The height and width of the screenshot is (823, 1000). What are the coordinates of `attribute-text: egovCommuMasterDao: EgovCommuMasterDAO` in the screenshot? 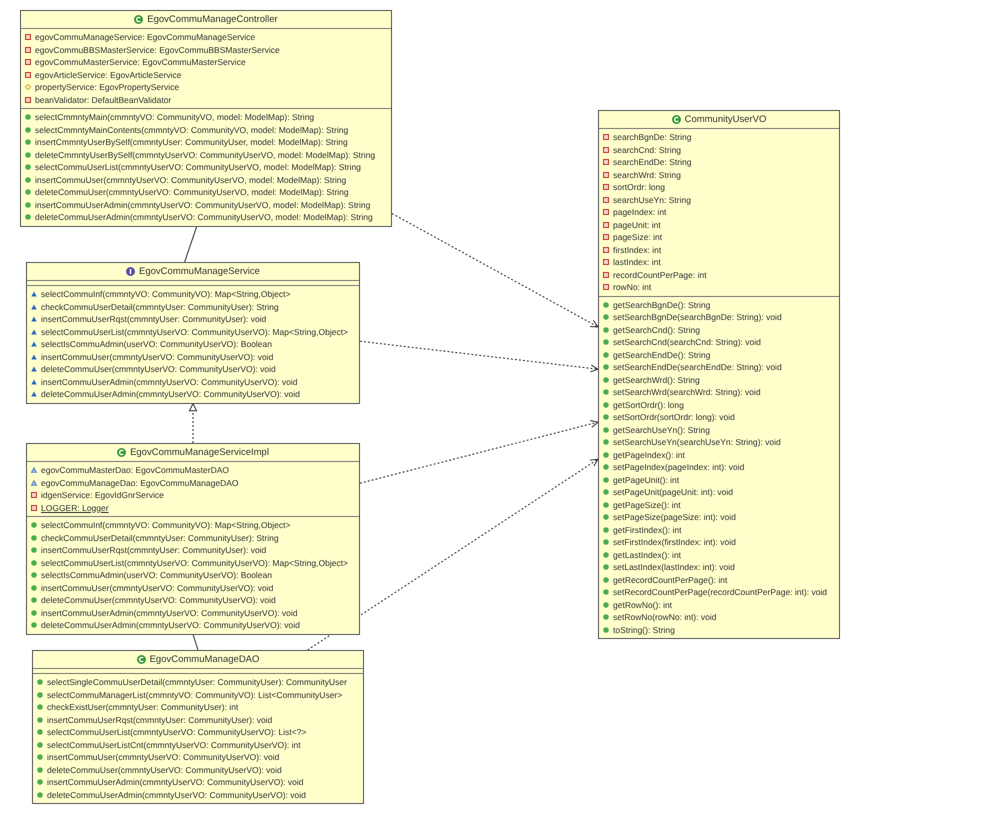 It's located at (135, 470).